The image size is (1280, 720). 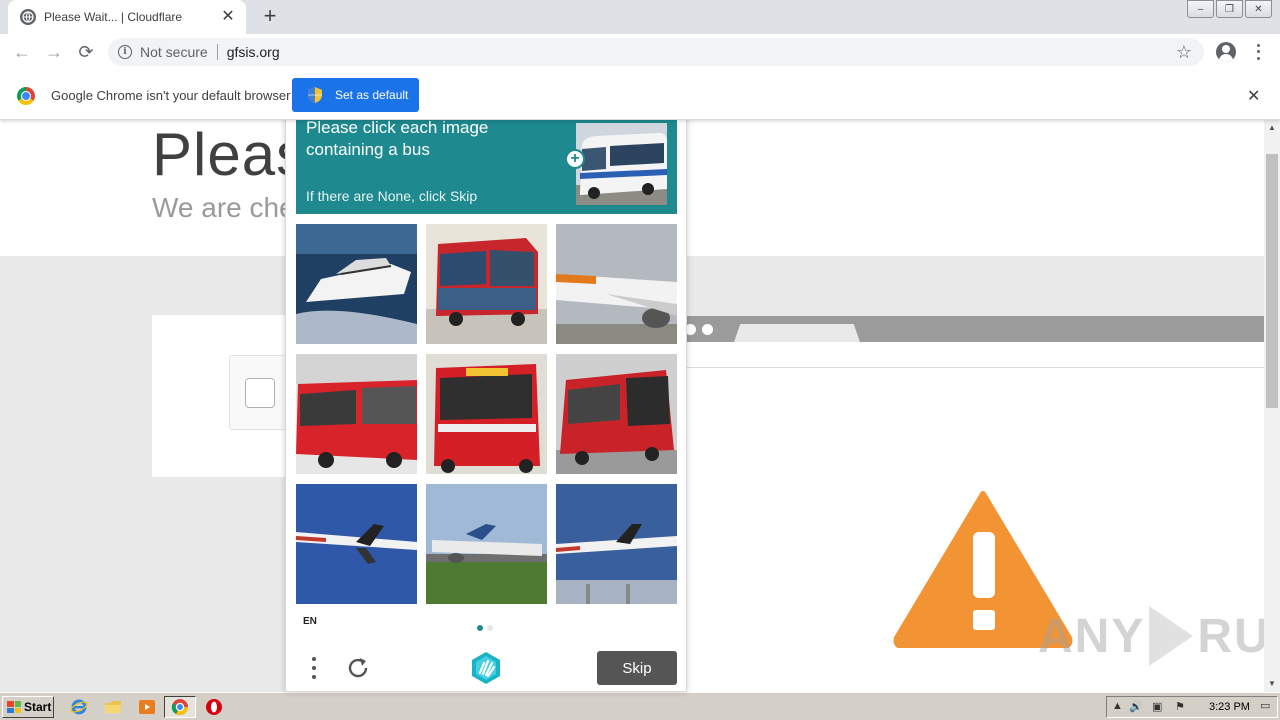 What do you see at coordinates (426, 139) in the screenshot?
I see `prompt-text: Please click each image containing a bus` at bounding box center [426, 139].